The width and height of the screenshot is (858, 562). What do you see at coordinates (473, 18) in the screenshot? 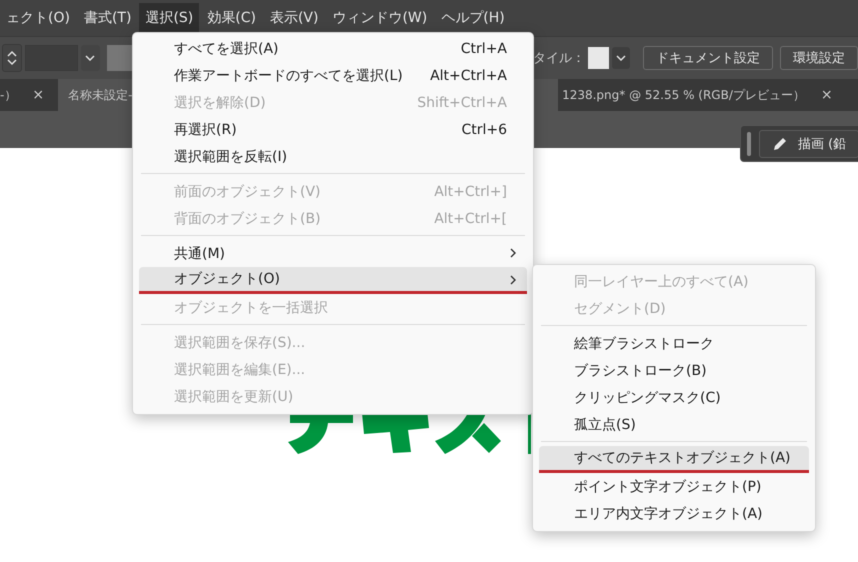
I see `menu-bar-item: ヘルプ(H)` at bounding box center [473, 18].